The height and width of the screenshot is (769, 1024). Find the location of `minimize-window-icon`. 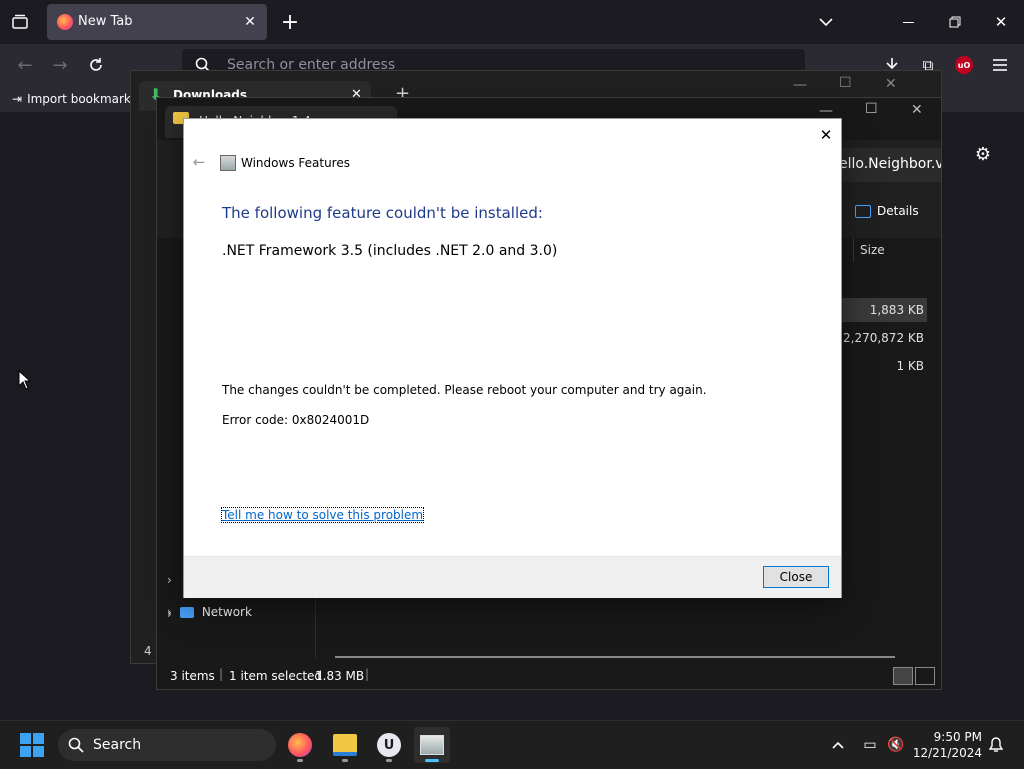

minimize-window-icon is located at coordinates (908, 22).